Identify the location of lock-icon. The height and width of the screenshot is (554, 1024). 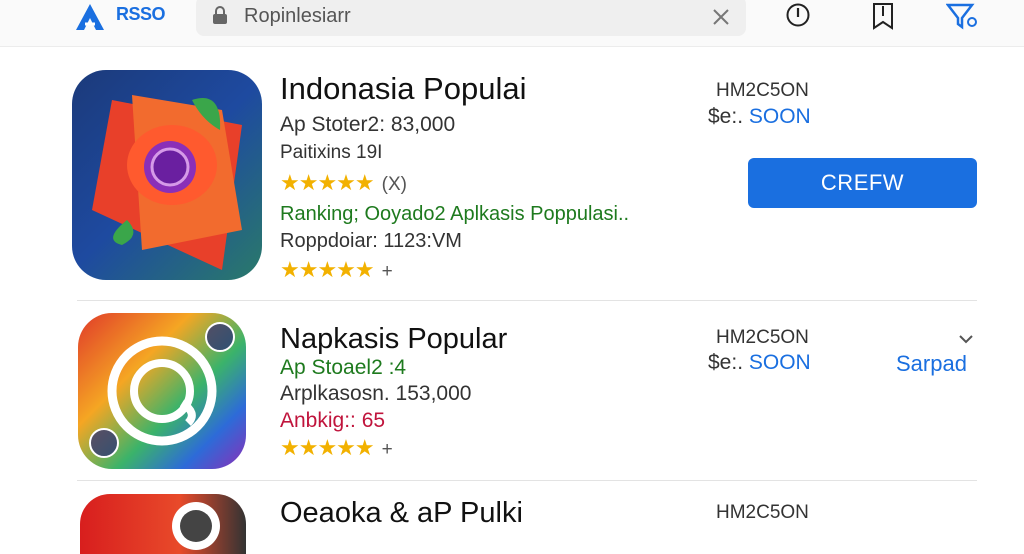
(220, 18).